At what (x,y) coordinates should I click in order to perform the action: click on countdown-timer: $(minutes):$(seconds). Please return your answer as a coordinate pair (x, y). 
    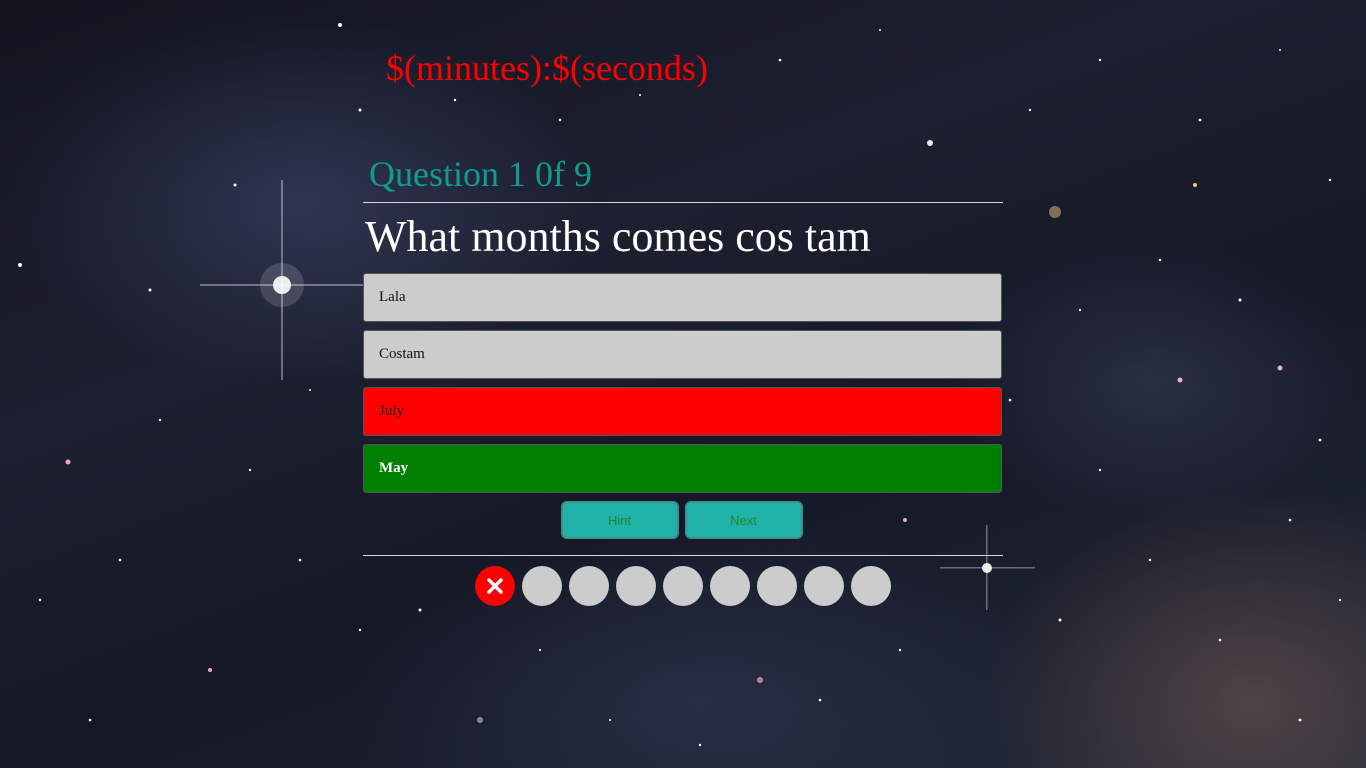
    Looking at the image, I should click on (547, 68).